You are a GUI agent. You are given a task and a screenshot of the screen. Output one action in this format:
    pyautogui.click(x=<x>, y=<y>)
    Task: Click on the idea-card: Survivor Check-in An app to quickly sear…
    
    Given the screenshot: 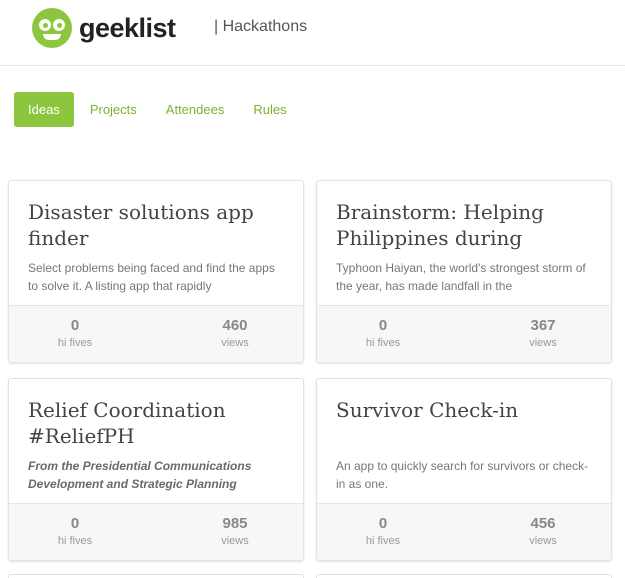 What is the action you would take?
    pyautogui.click(x=464, y=469)
    